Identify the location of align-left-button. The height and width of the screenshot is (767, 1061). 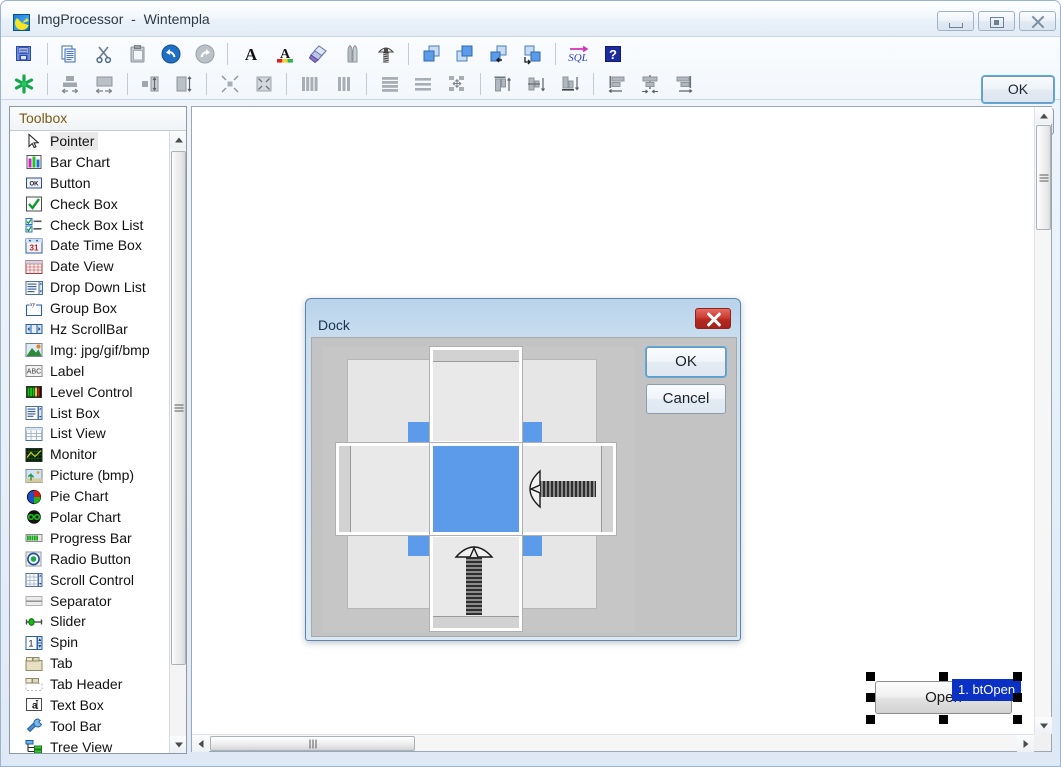
(617, 84).